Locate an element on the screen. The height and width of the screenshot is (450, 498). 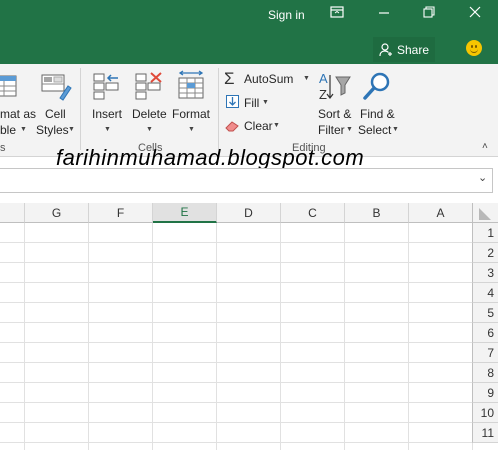
column-header-b: B is located at coordinates (377, 213).